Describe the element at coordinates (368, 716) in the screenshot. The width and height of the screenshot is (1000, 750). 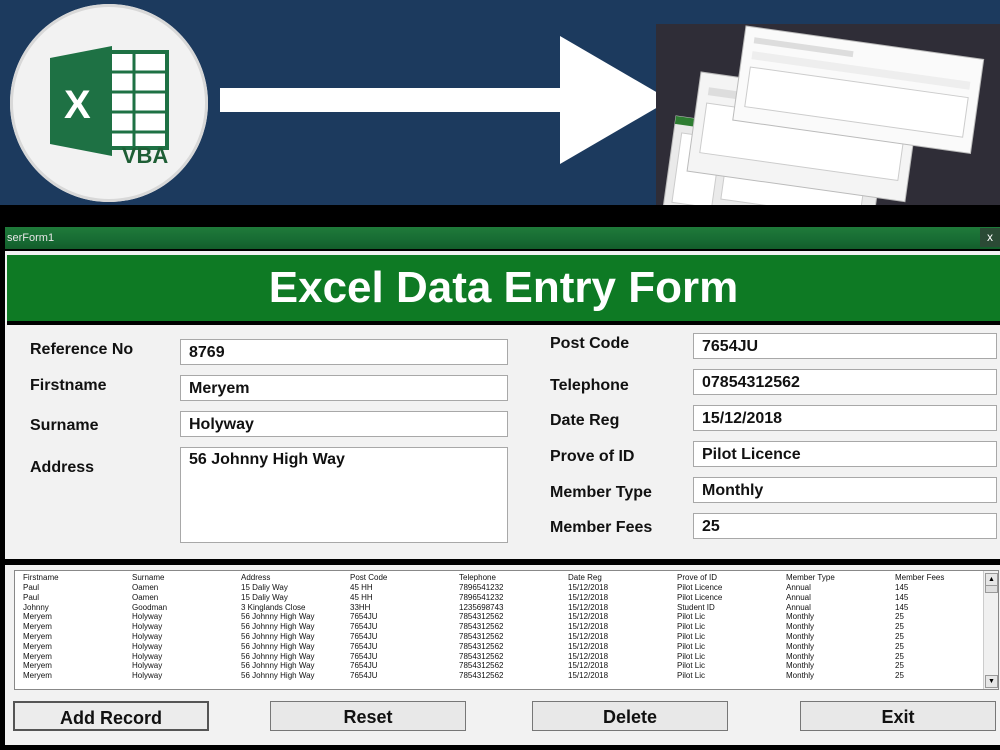
I see `reset-button: Reset` at that location.